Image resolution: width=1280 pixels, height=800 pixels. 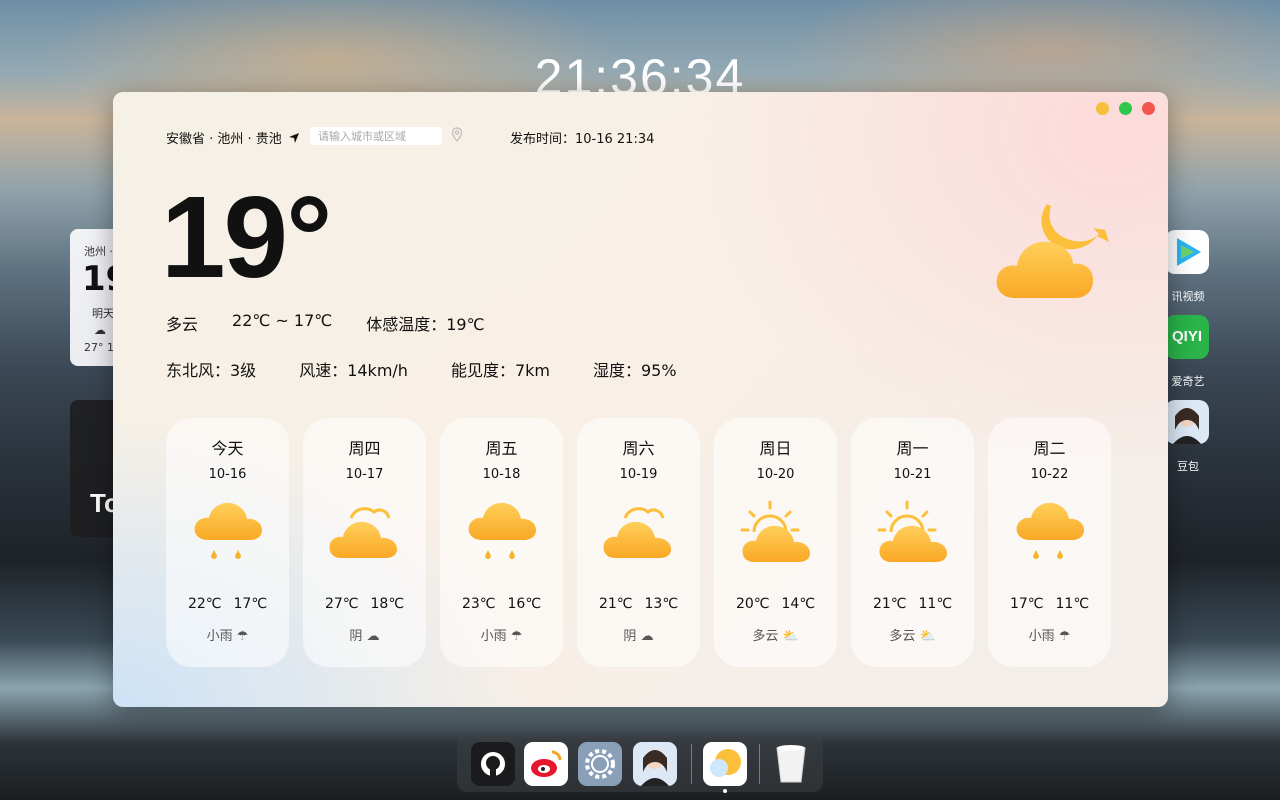 I want to click on dock-settings, so click(x=600, y=764).